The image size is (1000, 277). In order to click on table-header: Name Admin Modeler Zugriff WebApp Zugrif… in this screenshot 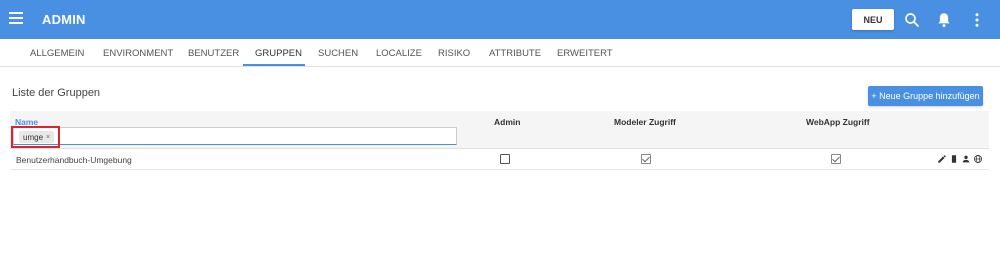, I will do `click(499, 130)`.